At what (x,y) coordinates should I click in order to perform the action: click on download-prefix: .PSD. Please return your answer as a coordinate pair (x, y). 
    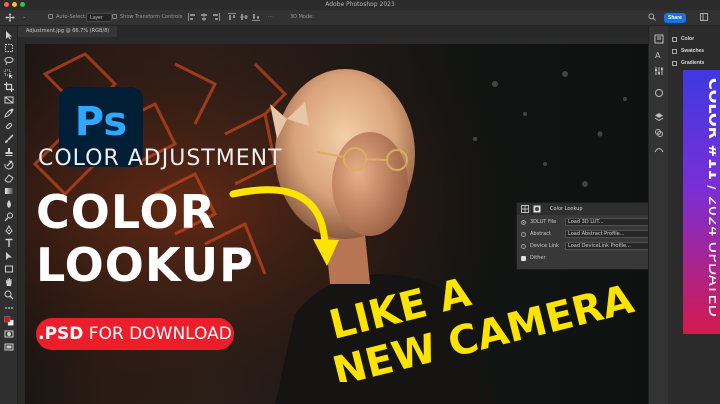
    Looking at the image, I should click on (61, 334).